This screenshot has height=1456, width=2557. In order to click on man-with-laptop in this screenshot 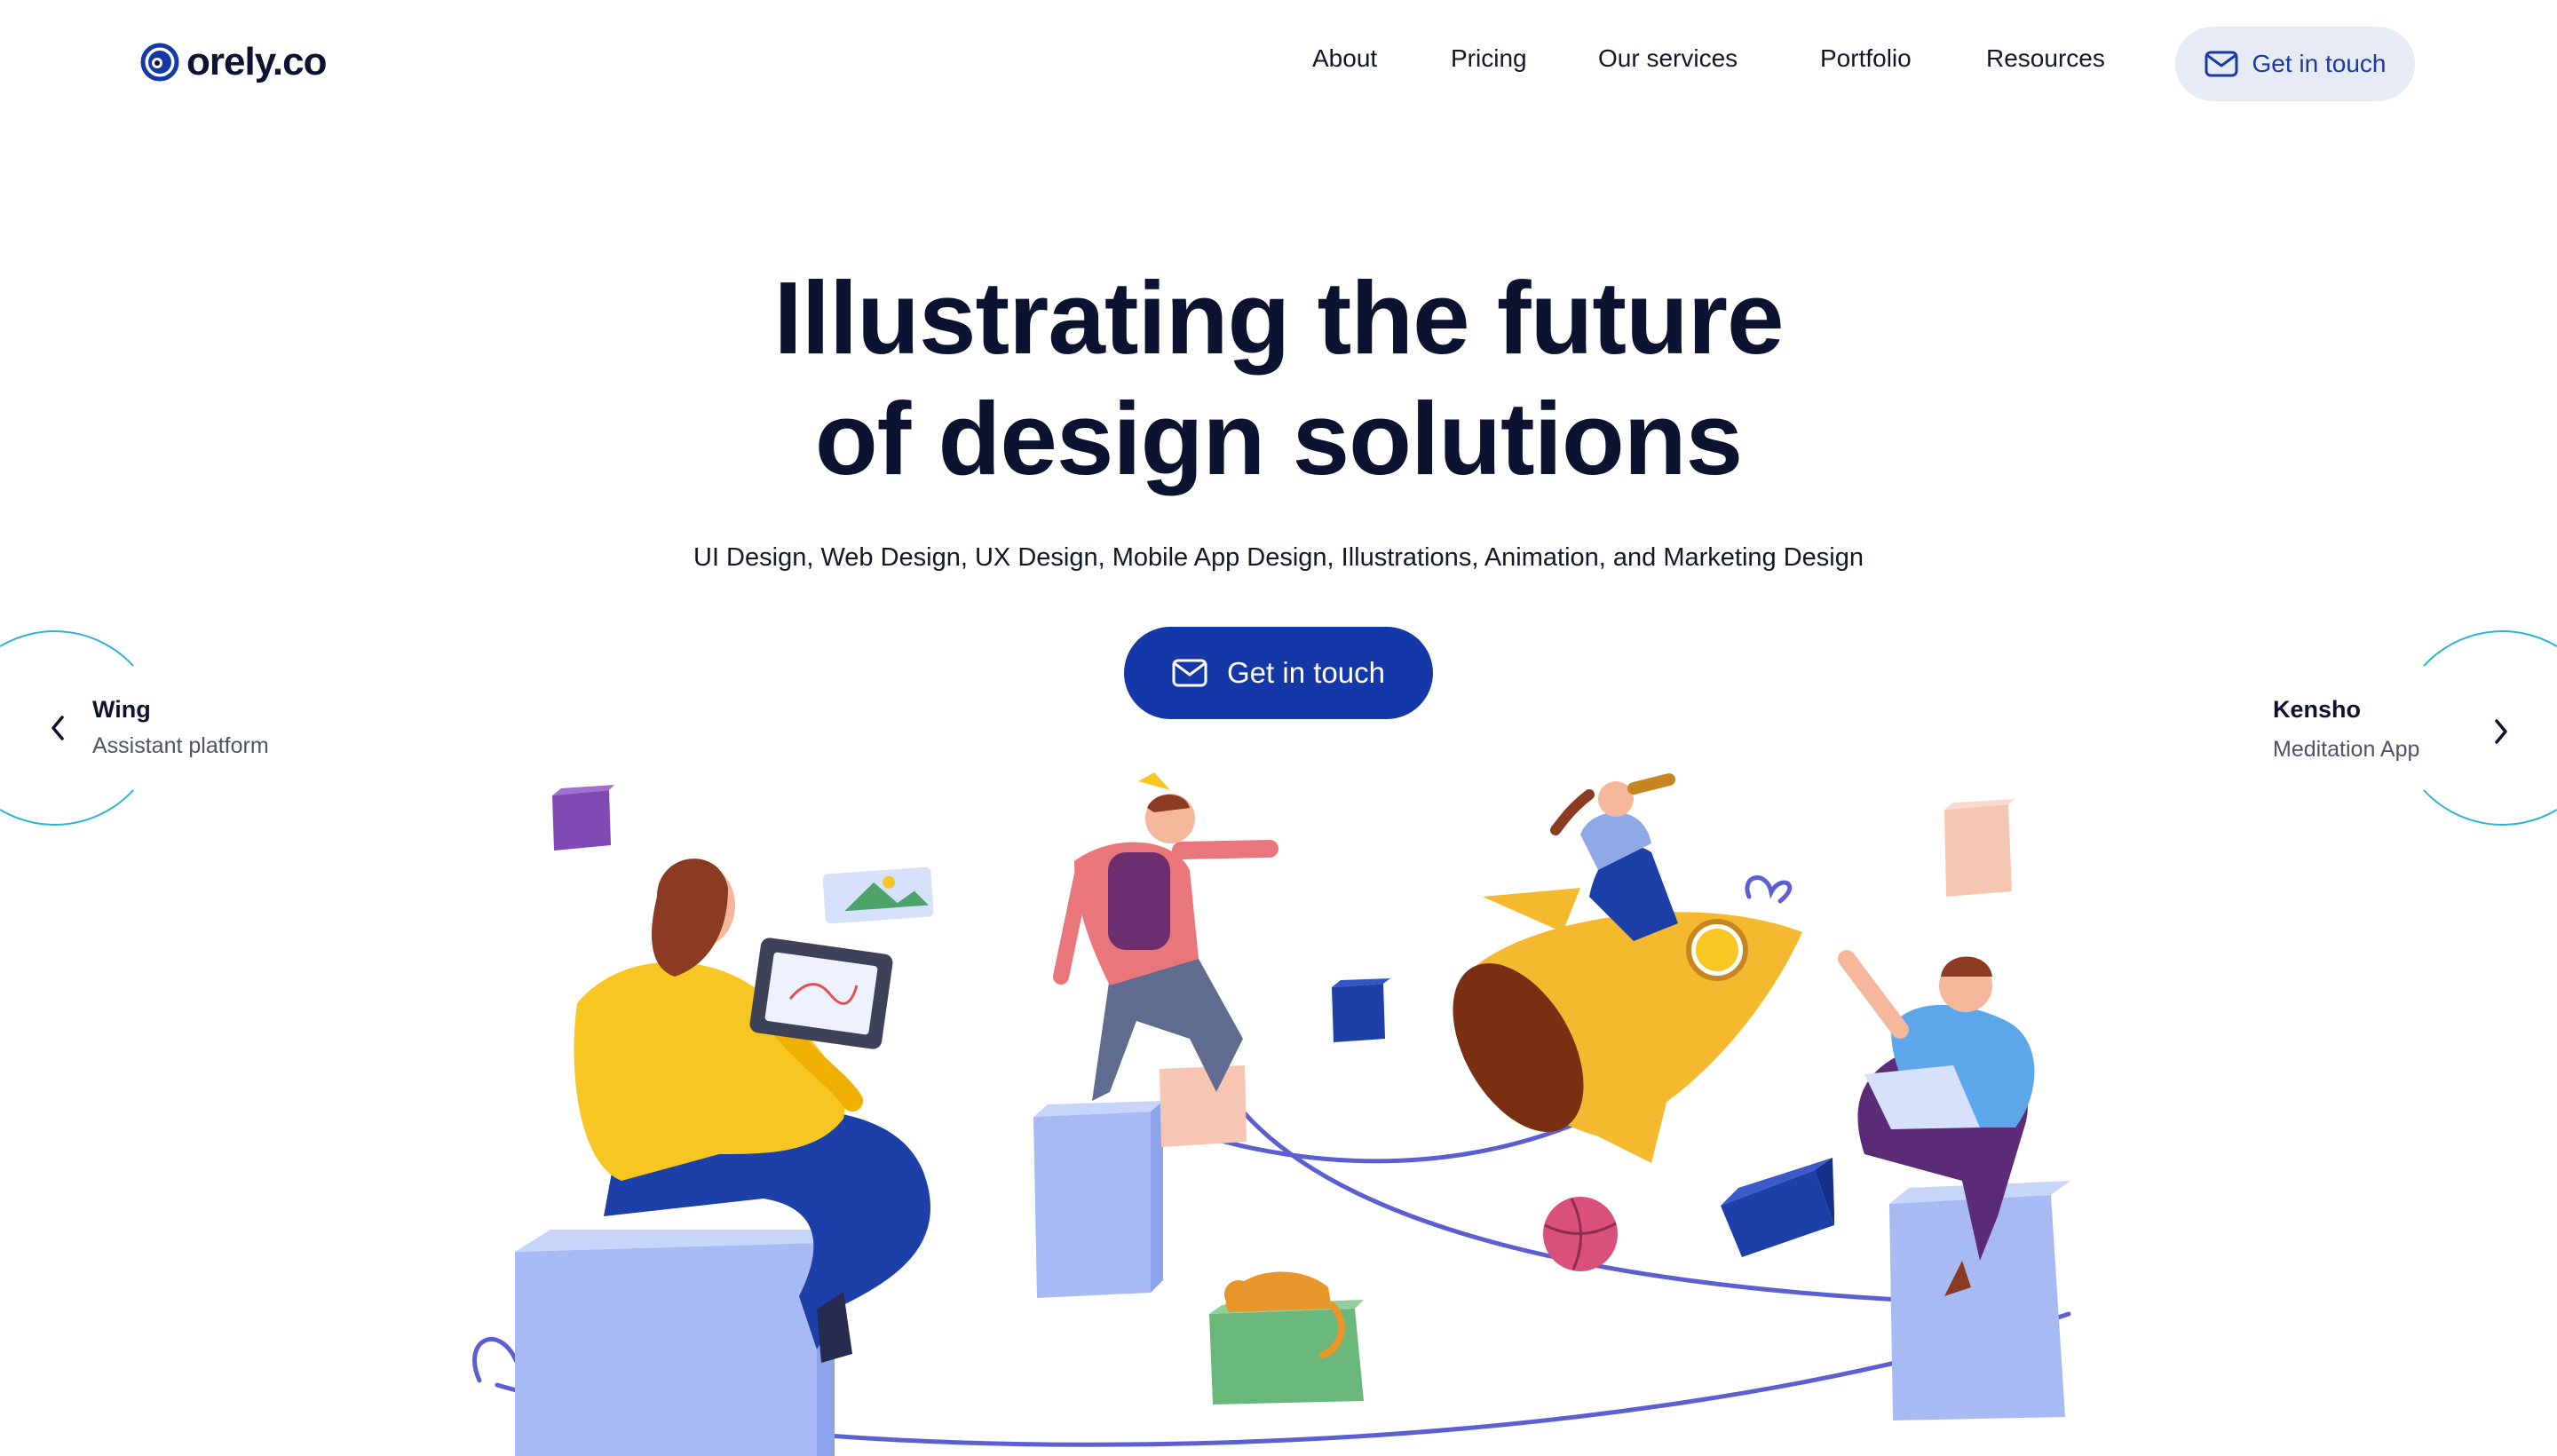, I will do `click(1954, 1185)`.